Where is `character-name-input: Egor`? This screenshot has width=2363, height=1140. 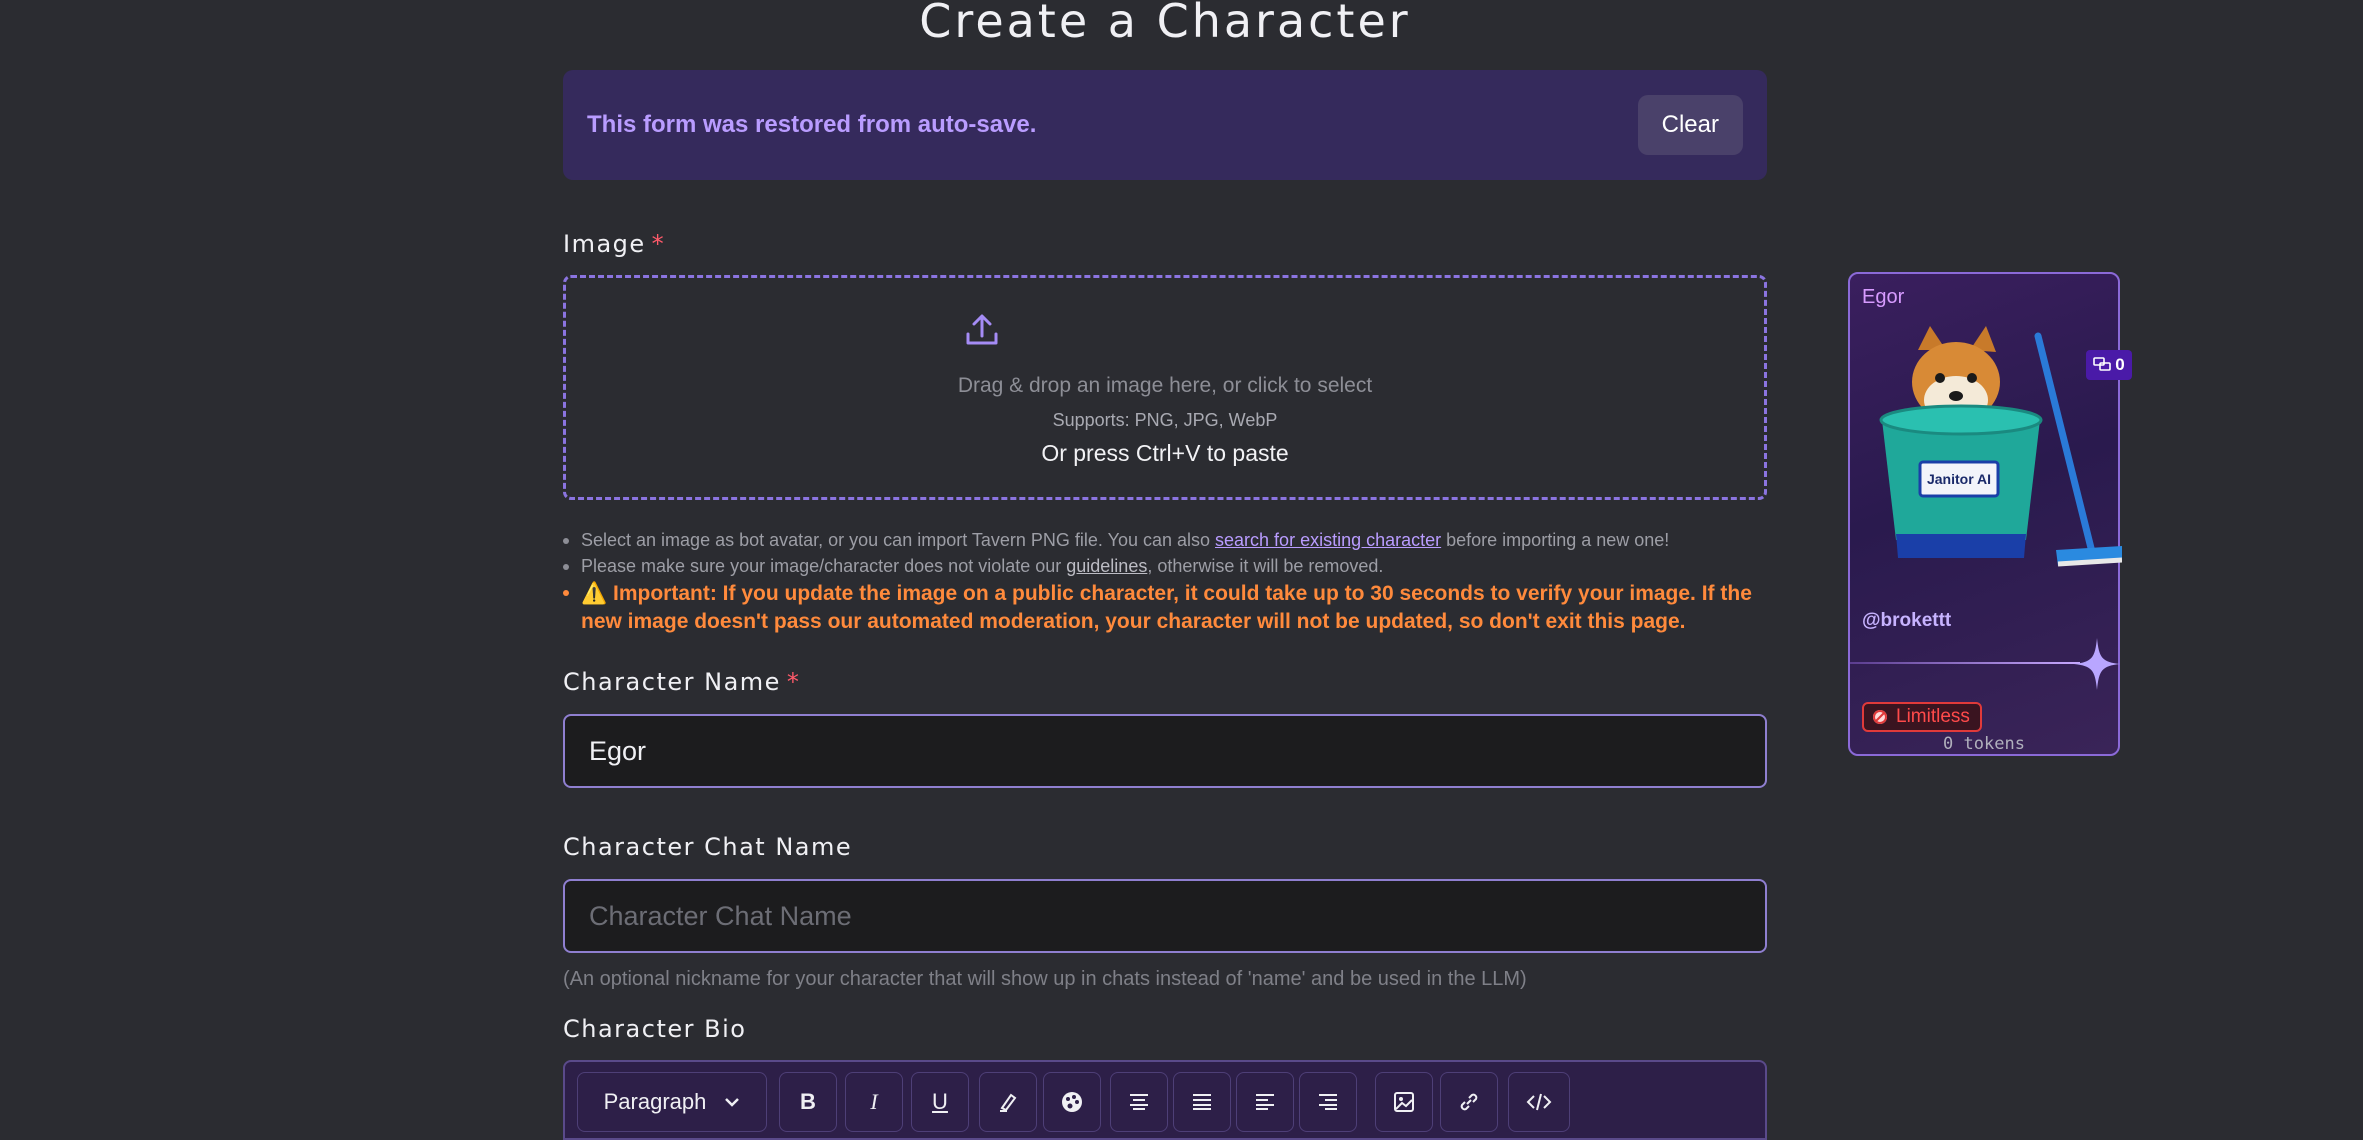
character-name-input: Egor is located at coordinates (1165, 751).